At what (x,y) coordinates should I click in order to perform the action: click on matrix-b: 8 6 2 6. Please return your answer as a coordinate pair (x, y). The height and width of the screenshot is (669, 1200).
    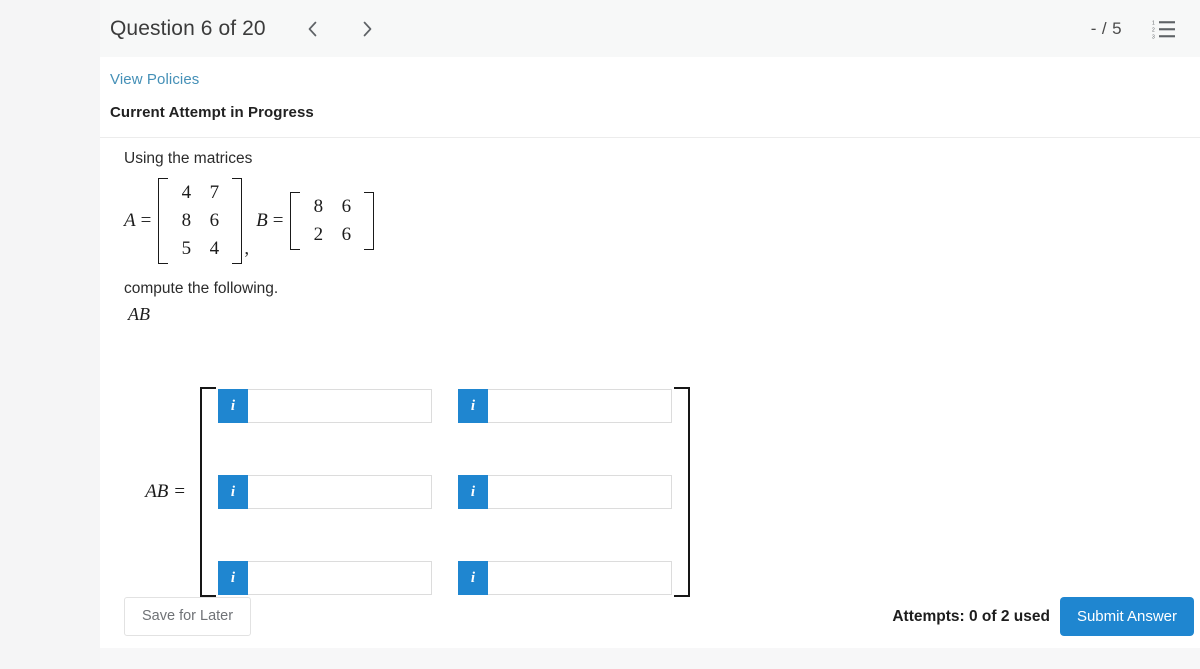
    Looking at the image, I should click on (332, 221).